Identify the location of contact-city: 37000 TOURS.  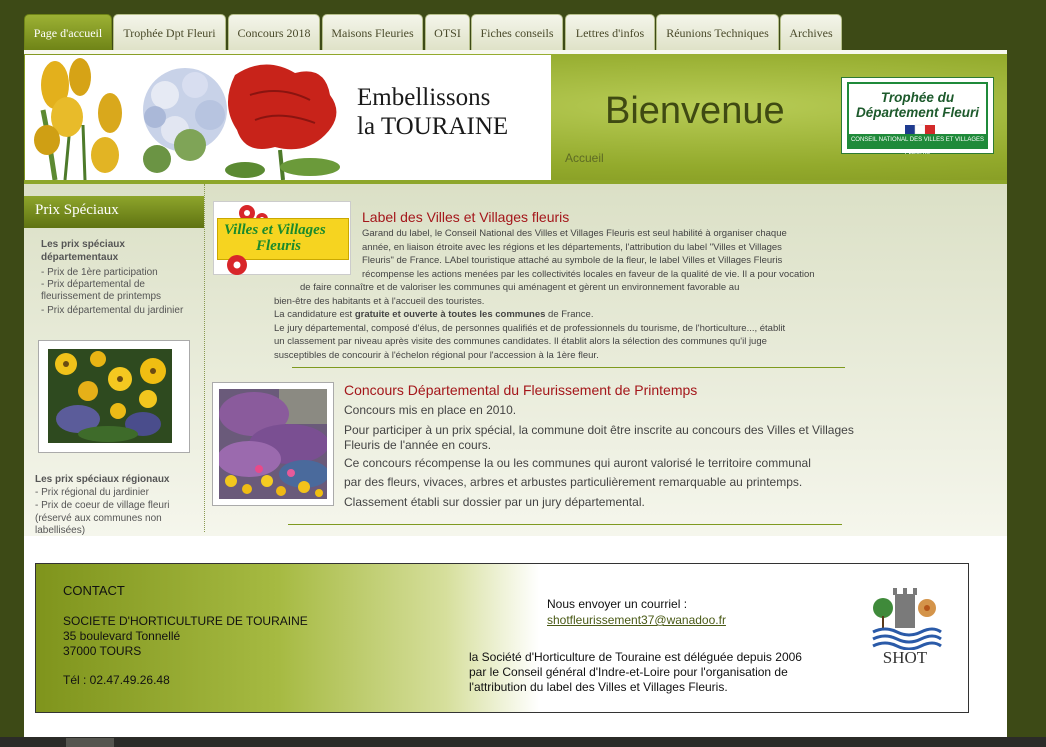
(102, 651).